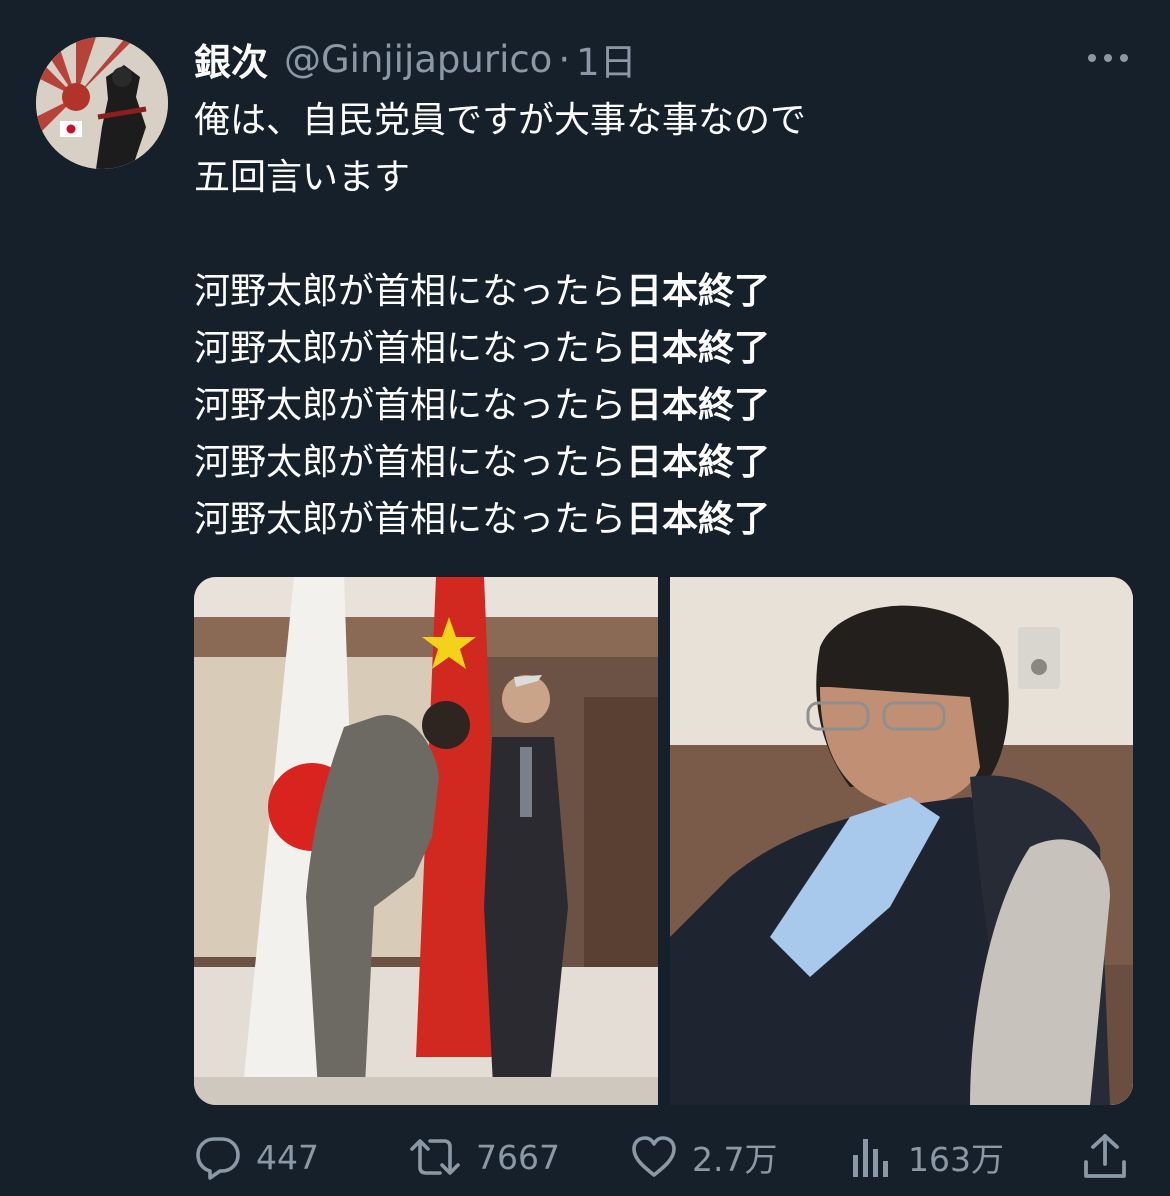 The image size is (1170, 1196). I want to click on share-button, so click(1105, 1157).